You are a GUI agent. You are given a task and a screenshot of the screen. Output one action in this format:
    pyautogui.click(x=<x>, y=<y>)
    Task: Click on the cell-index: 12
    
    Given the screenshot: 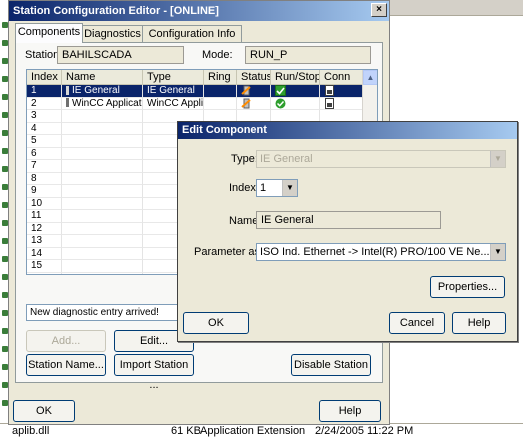 What is the action you would take?
    pyautogui.click(x=44, y=228)
    